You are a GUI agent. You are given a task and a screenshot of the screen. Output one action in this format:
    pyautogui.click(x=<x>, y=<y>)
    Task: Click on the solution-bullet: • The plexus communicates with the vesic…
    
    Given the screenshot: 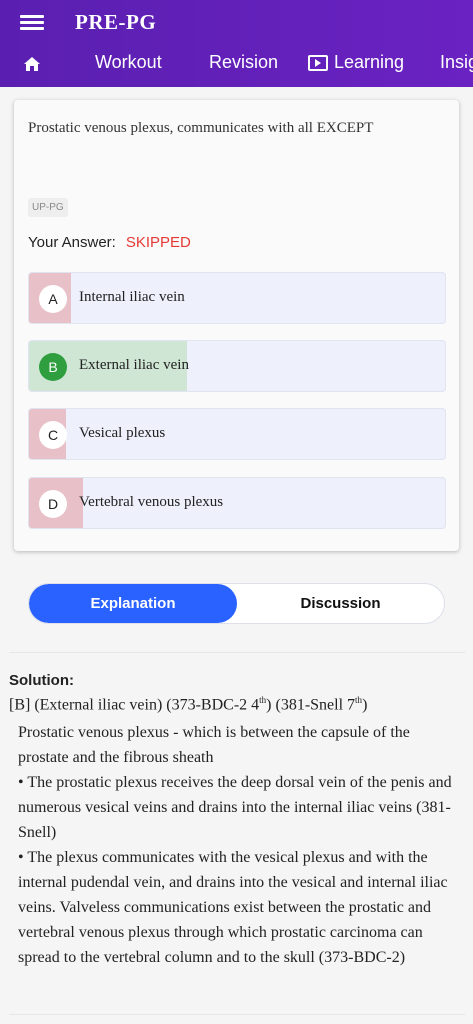 What is the action you would take?
    pyautogui.click(x=233, y=907)
    